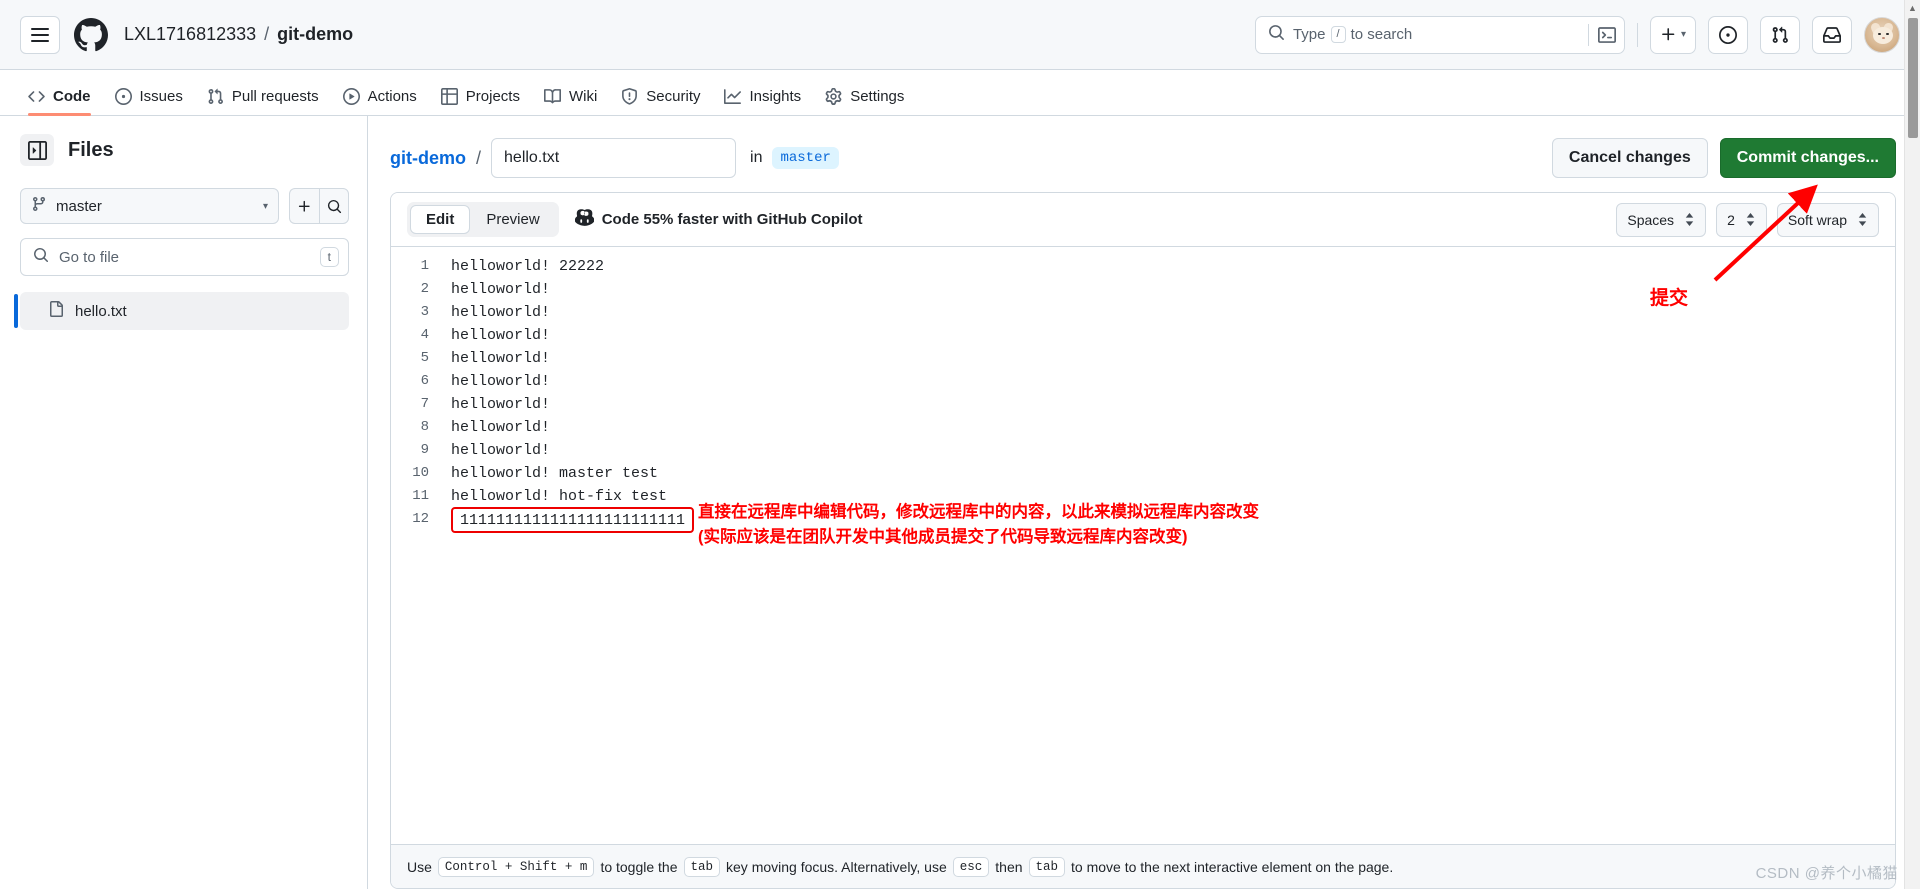  What do you see at coordinates (420, 473) in the screenshot?
I see `line-number: 10` at bounding box center [420, 473].